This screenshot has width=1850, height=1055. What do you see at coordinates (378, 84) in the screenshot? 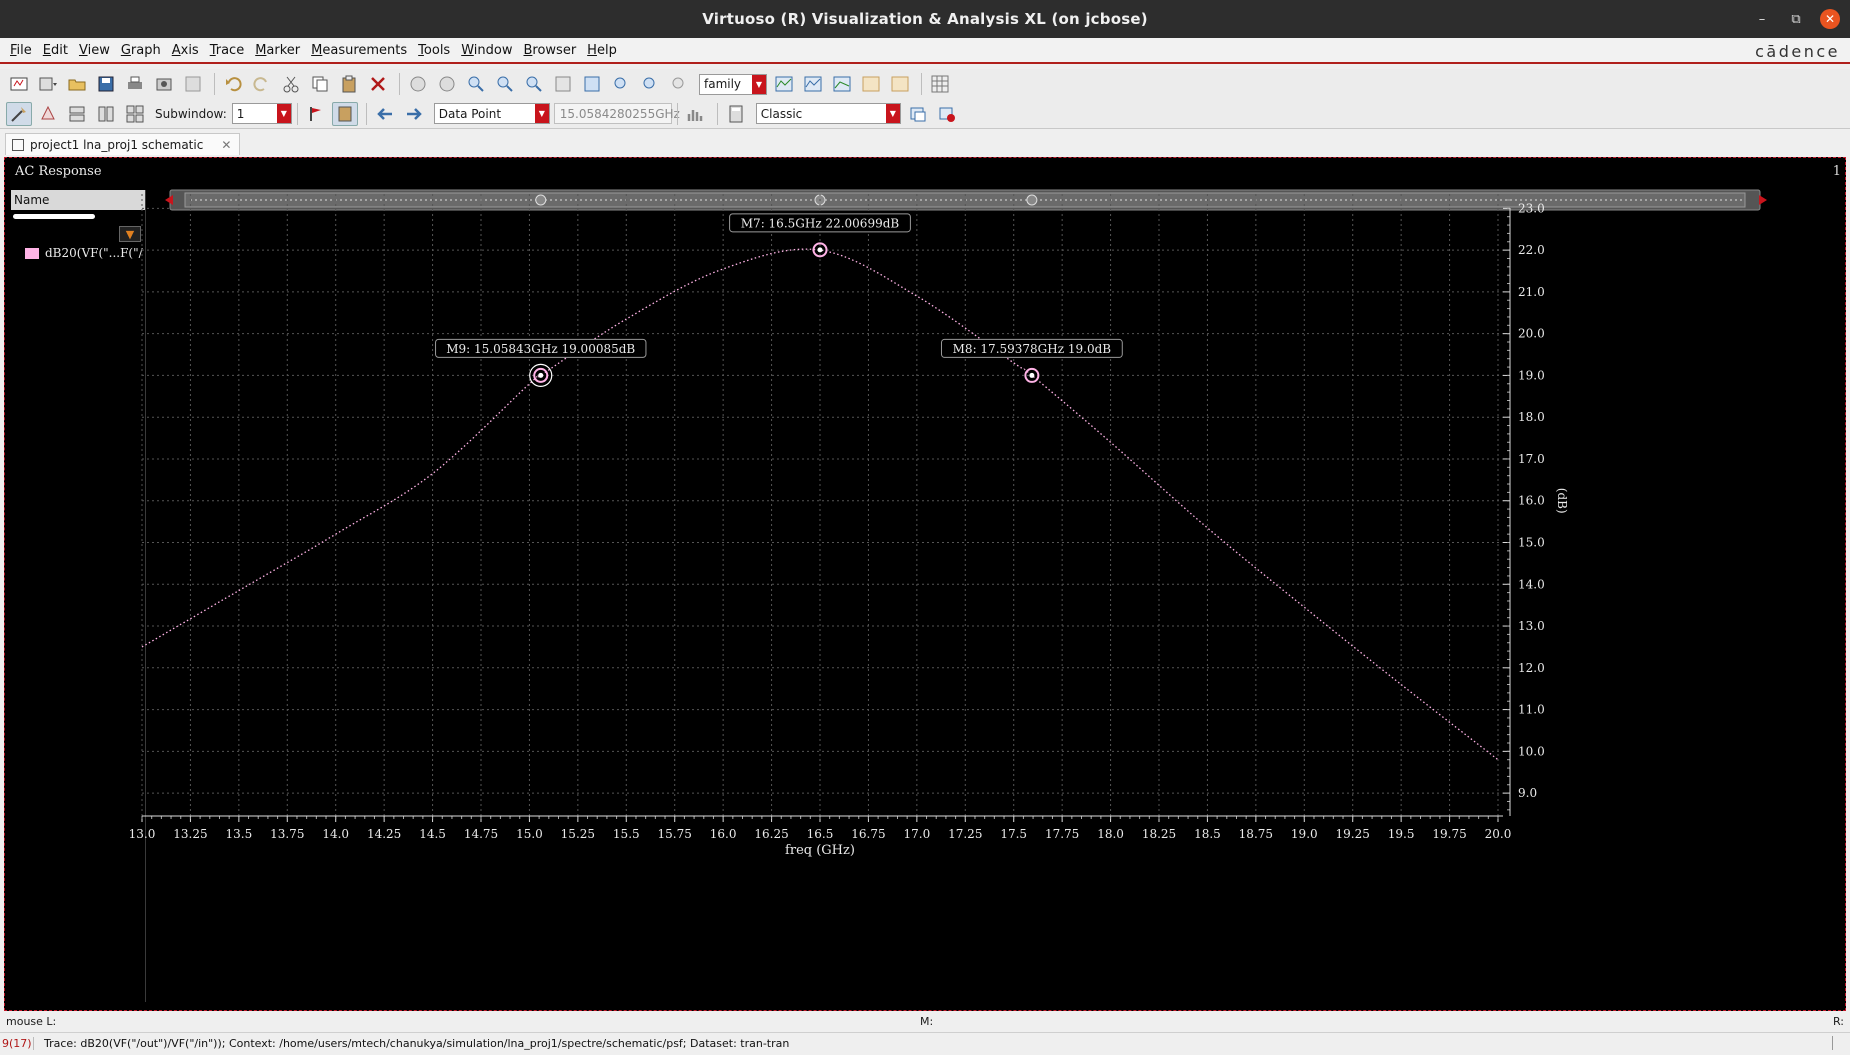
I see `delete-icon` at bounding box center [378, 84].